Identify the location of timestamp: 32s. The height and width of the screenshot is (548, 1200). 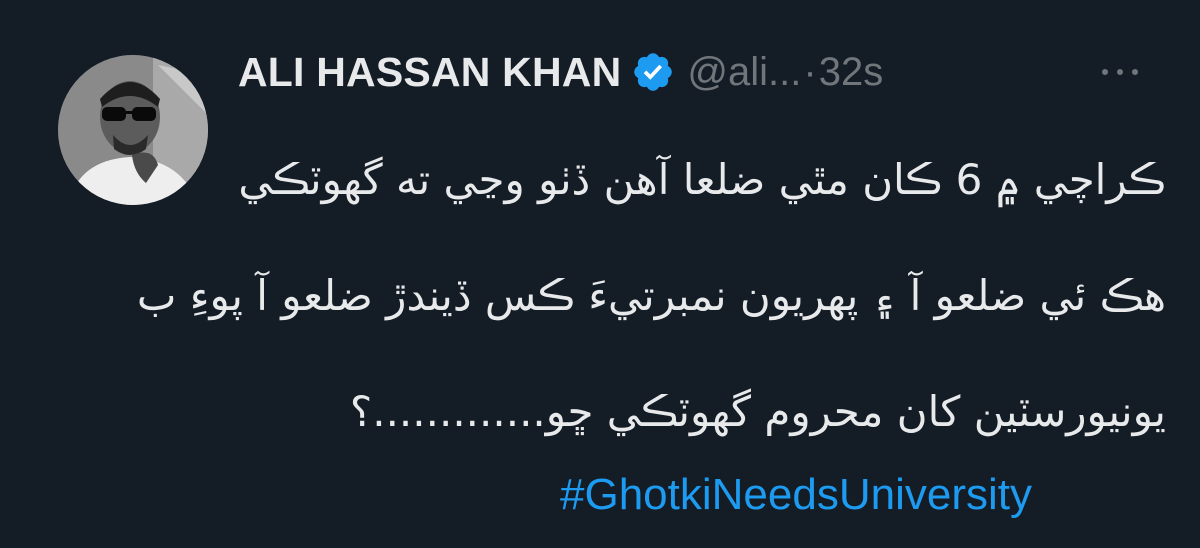
(851, 72).